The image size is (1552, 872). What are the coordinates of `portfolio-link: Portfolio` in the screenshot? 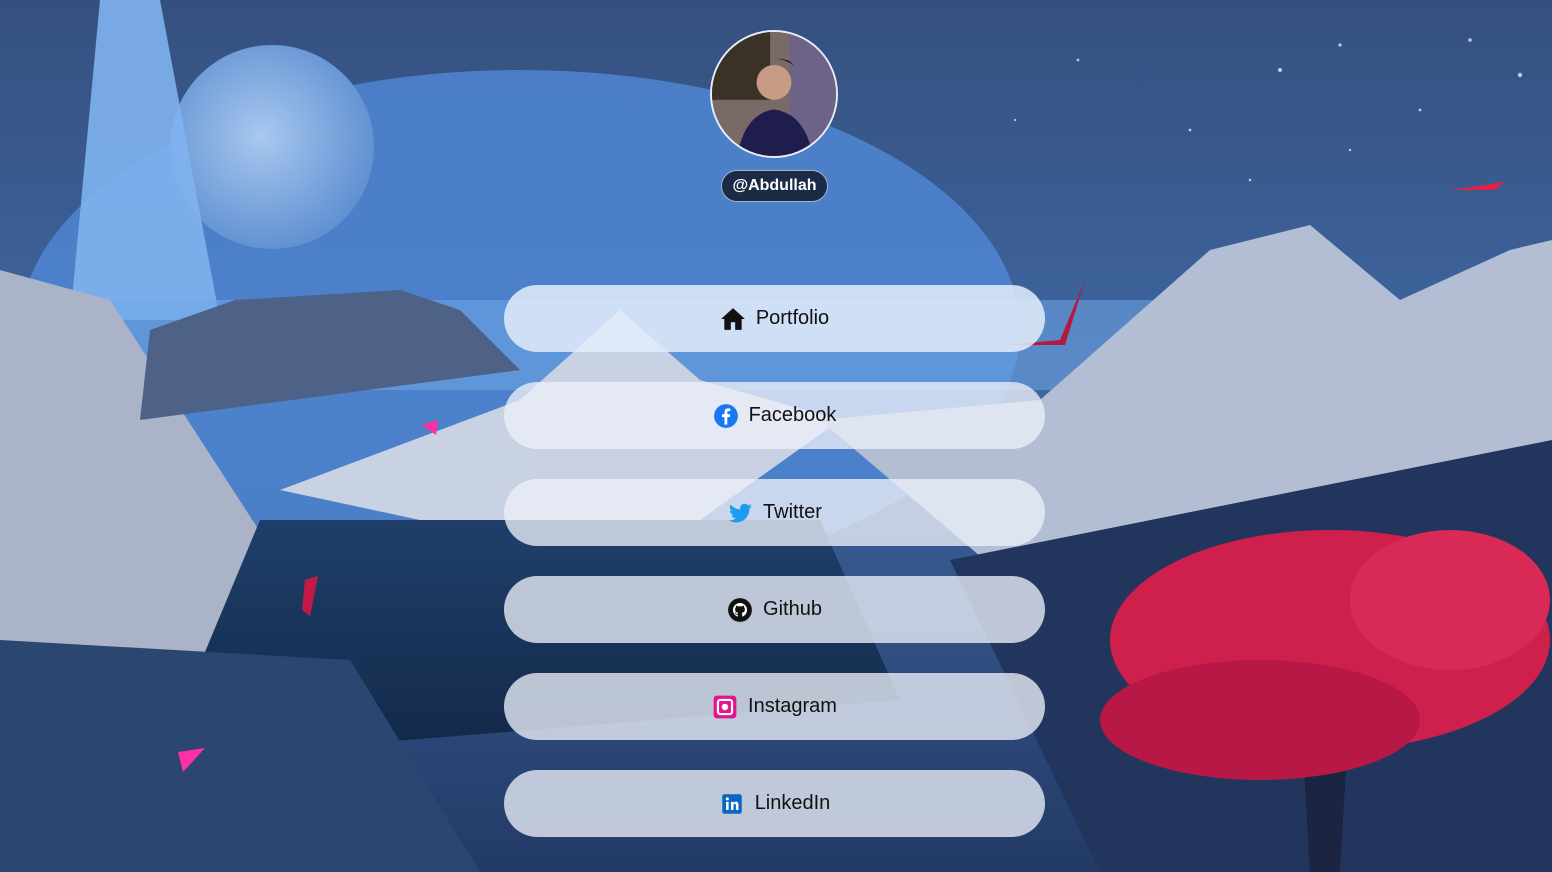 It's located at (774, 318).